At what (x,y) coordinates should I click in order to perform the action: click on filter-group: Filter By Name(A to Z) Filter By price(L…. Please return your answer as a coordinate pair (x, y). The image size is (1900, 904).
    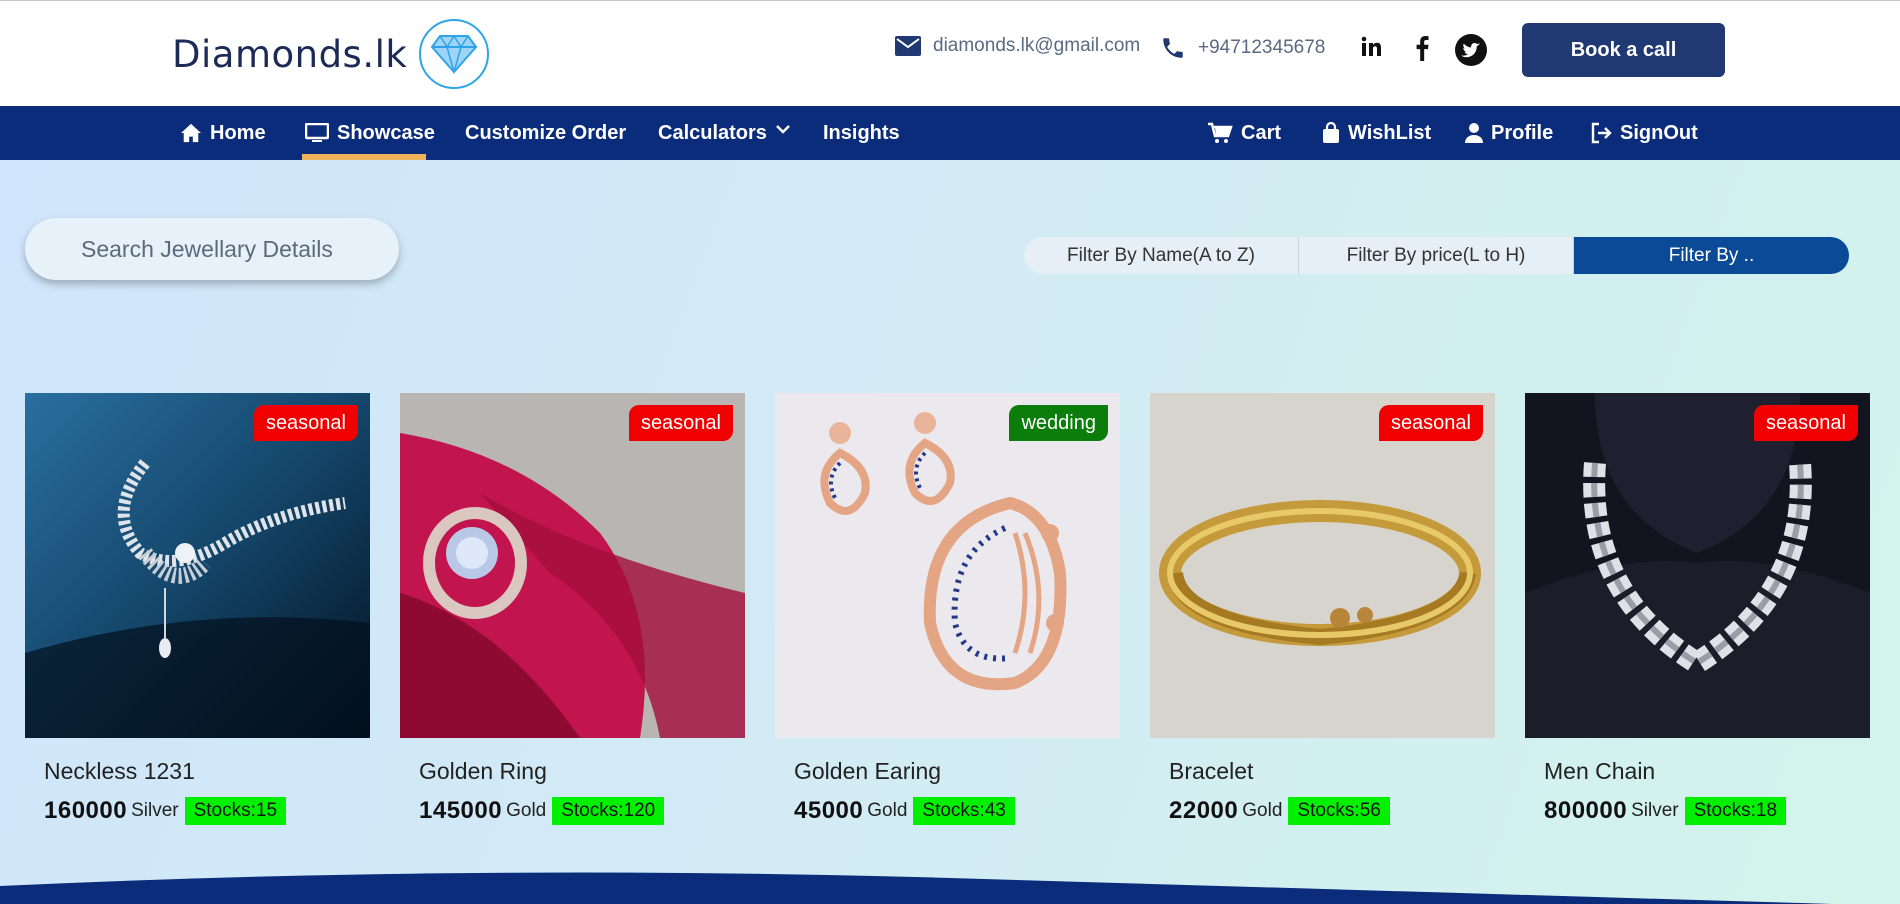
    Looking at the image, I should click on (1436, 255).